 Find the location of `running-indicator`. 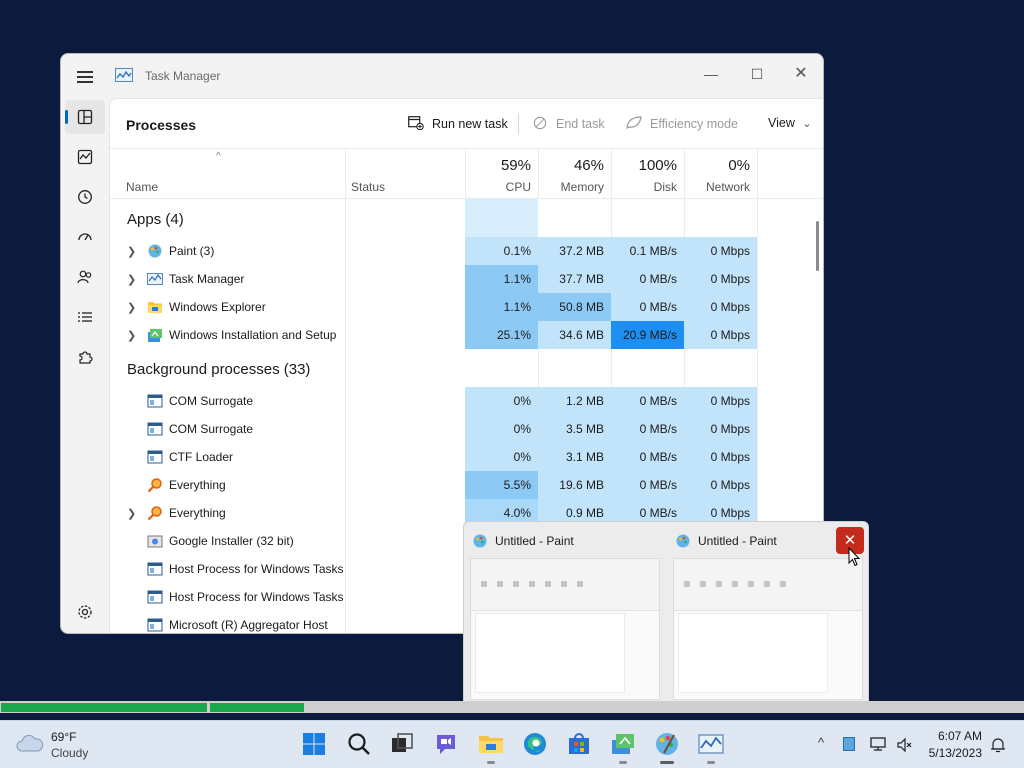

running-indicator is located at coordinates (623, 762).